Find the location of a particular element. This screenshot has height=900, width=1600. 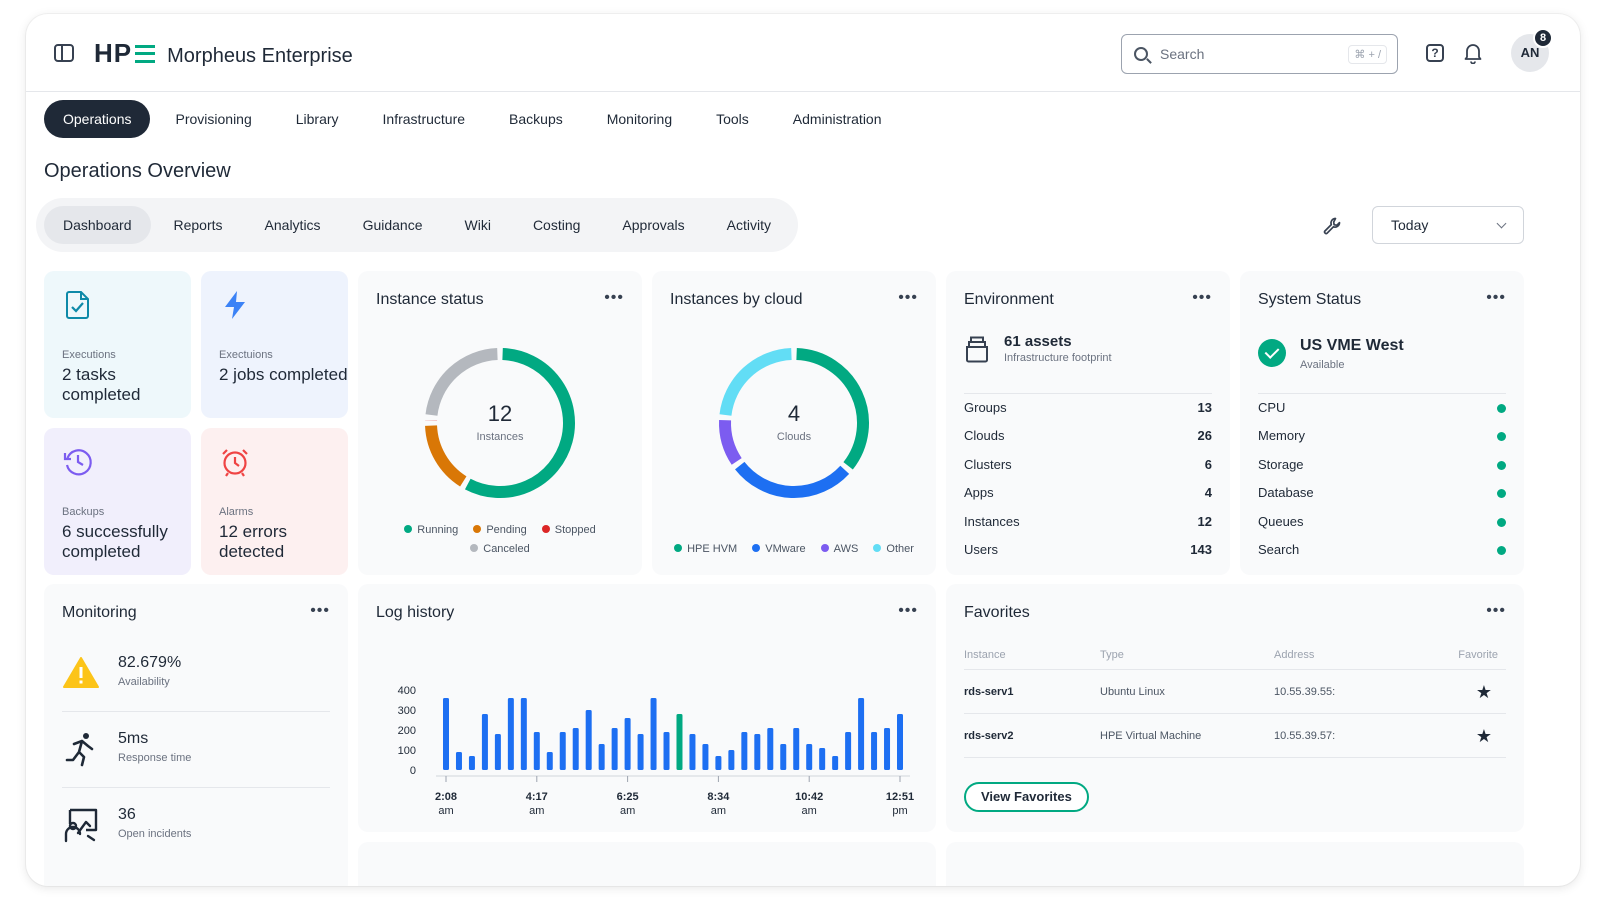

search-icon is located at coordinates (1141, 54).